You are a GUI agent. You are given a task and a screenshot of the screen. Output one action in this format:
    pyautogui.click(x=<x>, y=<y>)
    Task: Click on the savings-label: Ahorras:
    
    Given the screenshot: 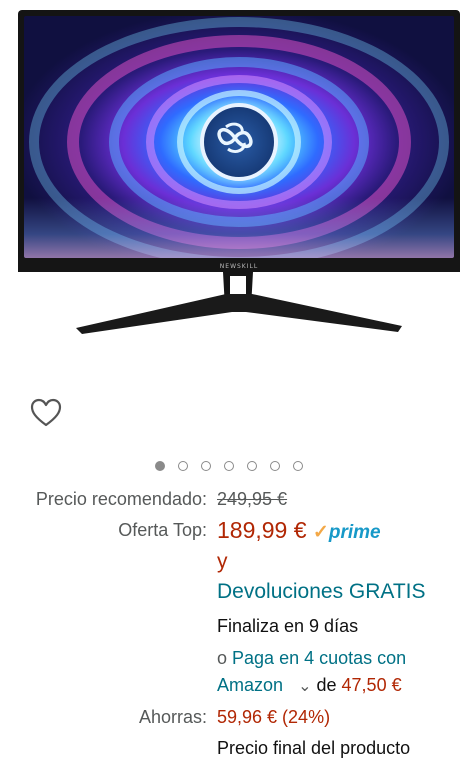 What is the action you would take?
    pyautogui.click(x=172, y=717)
    